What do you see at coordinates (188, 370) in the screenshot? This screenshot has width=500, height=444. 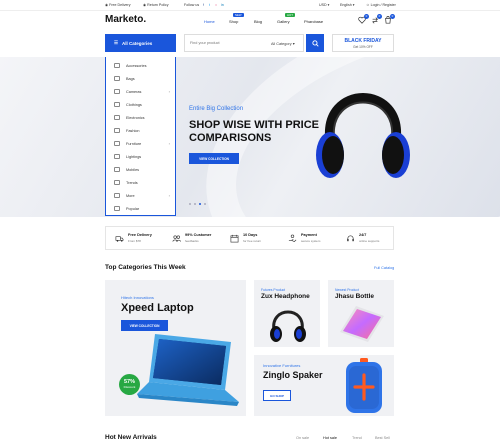 I see `laptop-image` at bounding box center [188, 370].